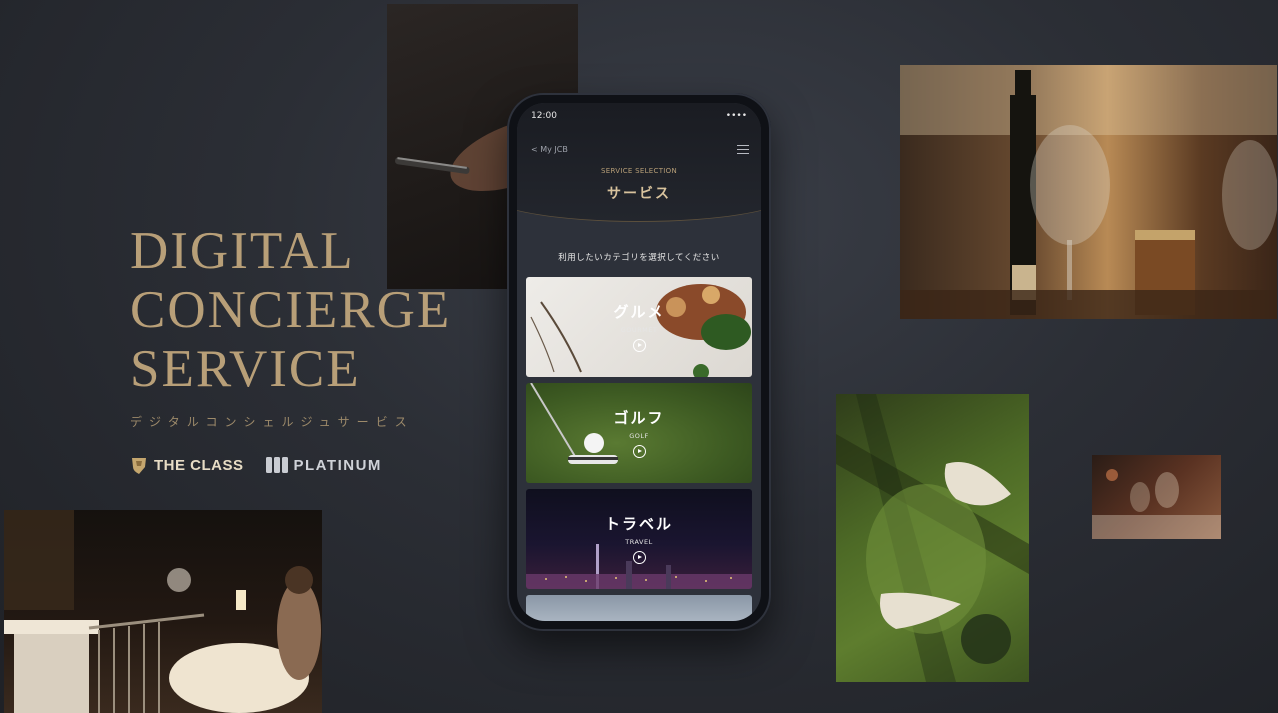 The image size is (1278, 713). I want to click on photo-golf-aerial, so click(932, 538).